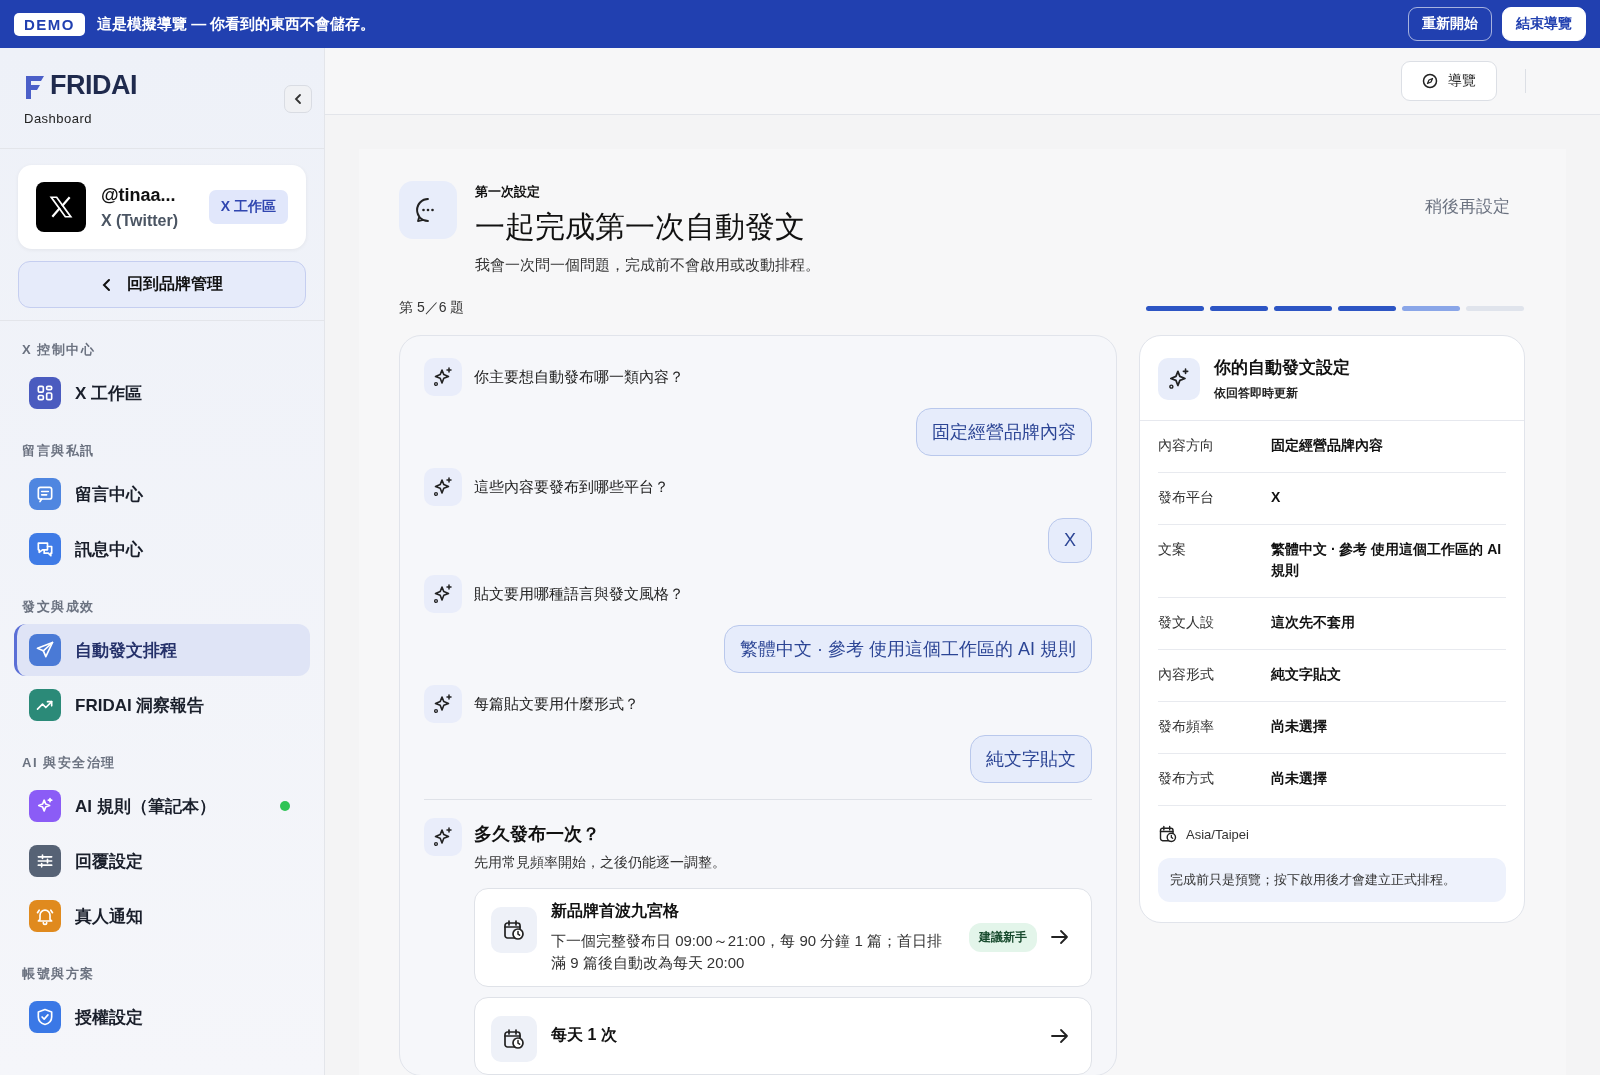  Describe the element at coordinates (1430, 81) in the screenshot. I see `compass-icon` at that location.